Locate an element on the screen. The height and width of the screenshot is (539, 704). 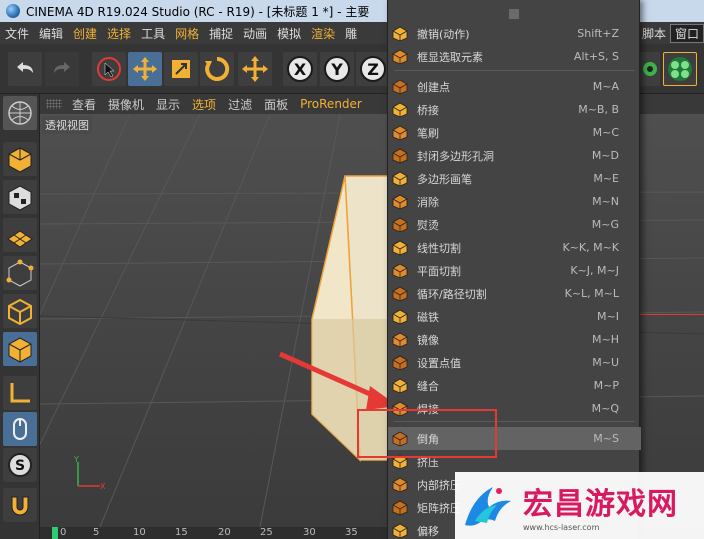
redo-icon is located at coordinates (62, 67).